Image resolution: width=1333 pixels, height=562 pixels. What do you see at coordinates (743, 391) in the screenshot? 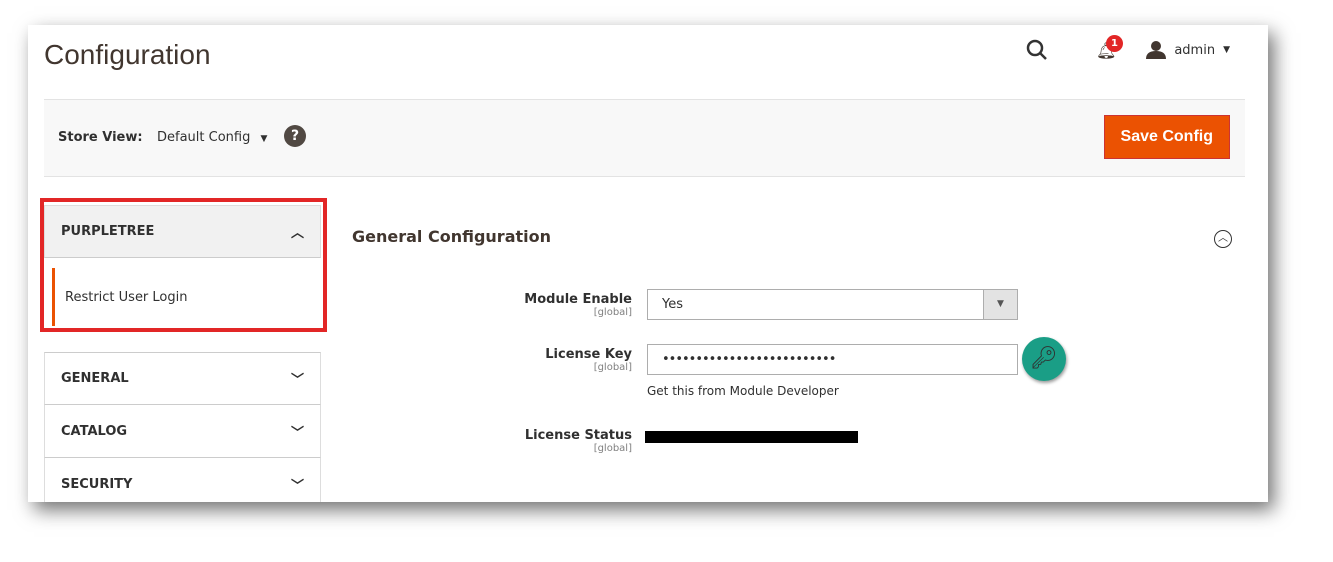
I see `license-key-note: Get this from Module Developer` at bounding box center [743, 391].